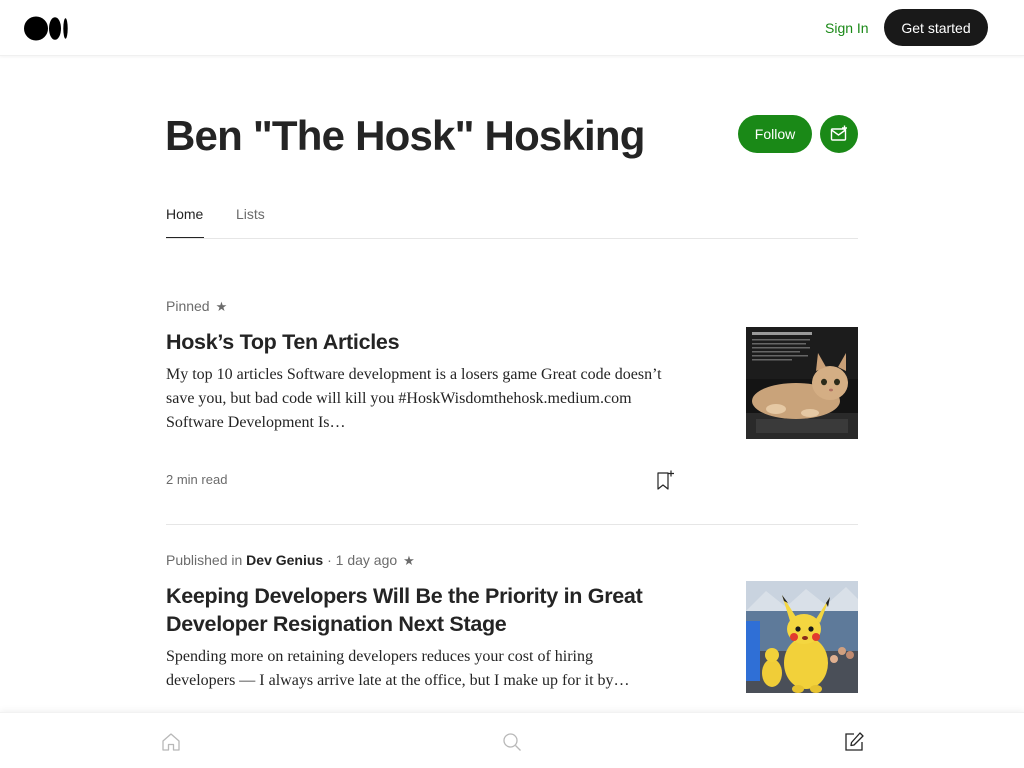 The image size is (1024, 768). Describe the element at coordinates (362, 560) in the screenshot. I see `article-date: · 1 day ago` at that location.